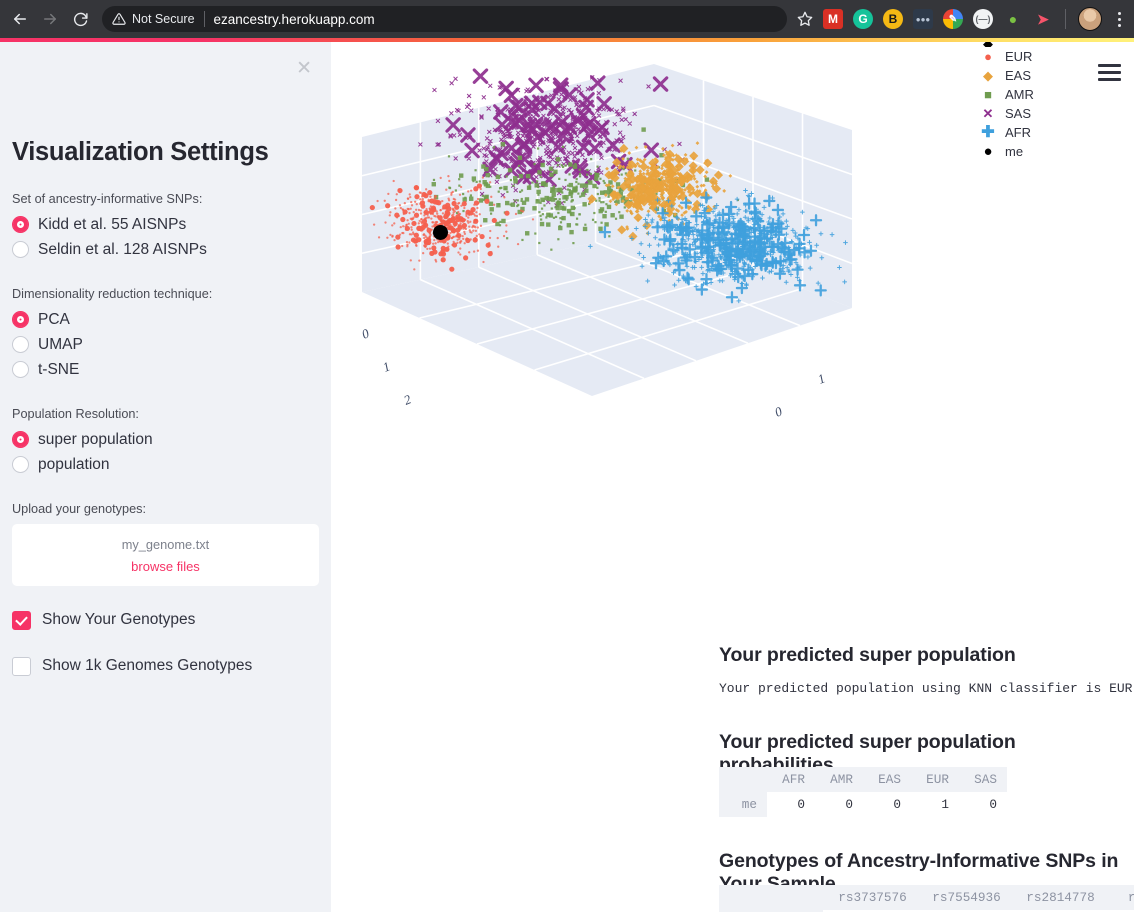 The image size is (1134, 912). I want to click on extension-green-icon: ●, so click(1013, 19).